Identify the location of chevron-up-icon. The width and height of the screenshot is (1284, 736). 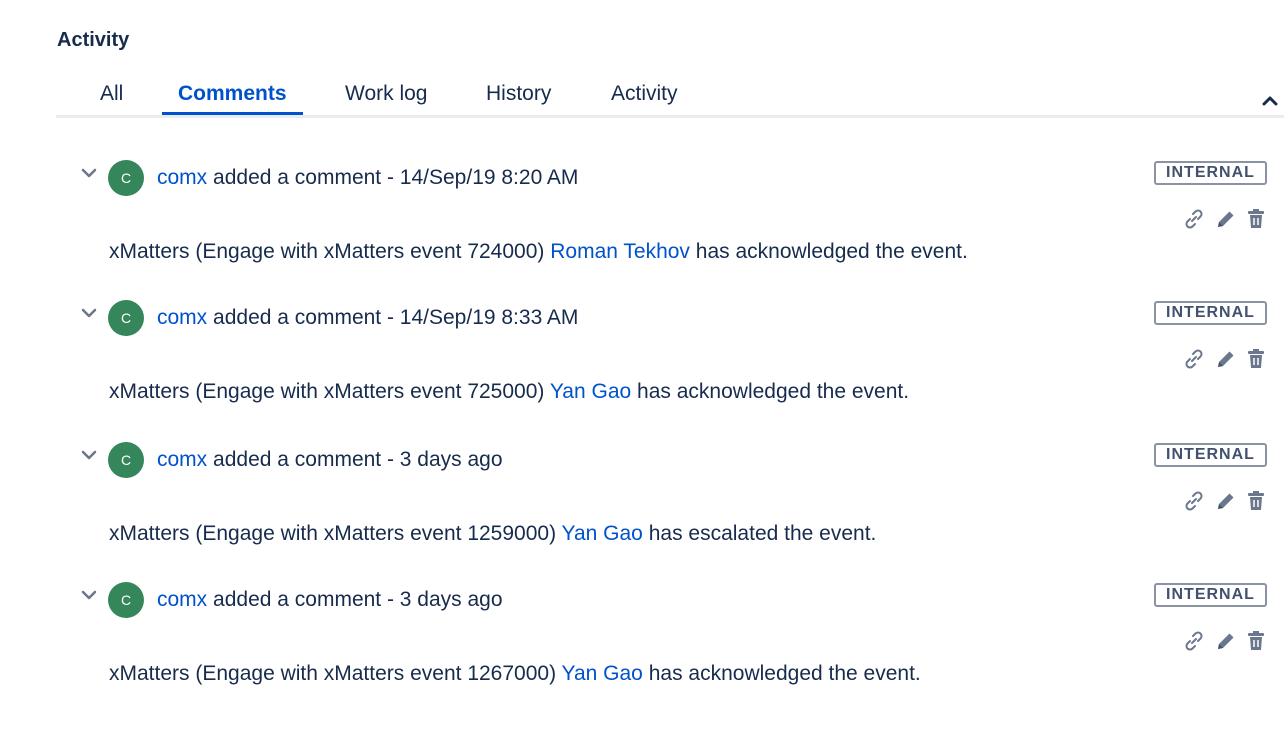
(1270, 101).